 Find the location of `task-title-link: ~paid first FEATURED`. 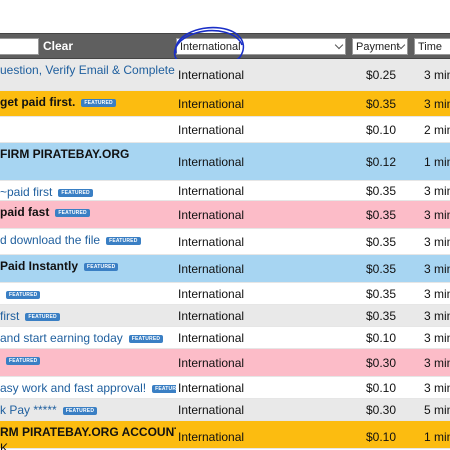

task-title-link: ~paid first FEATURED is located at coordinates (88, 192).